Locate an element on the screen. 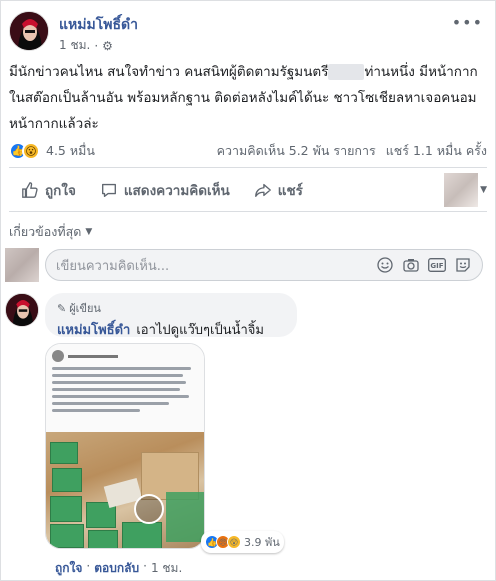  gif-icon: GIF is located at coordinates (437, 265).